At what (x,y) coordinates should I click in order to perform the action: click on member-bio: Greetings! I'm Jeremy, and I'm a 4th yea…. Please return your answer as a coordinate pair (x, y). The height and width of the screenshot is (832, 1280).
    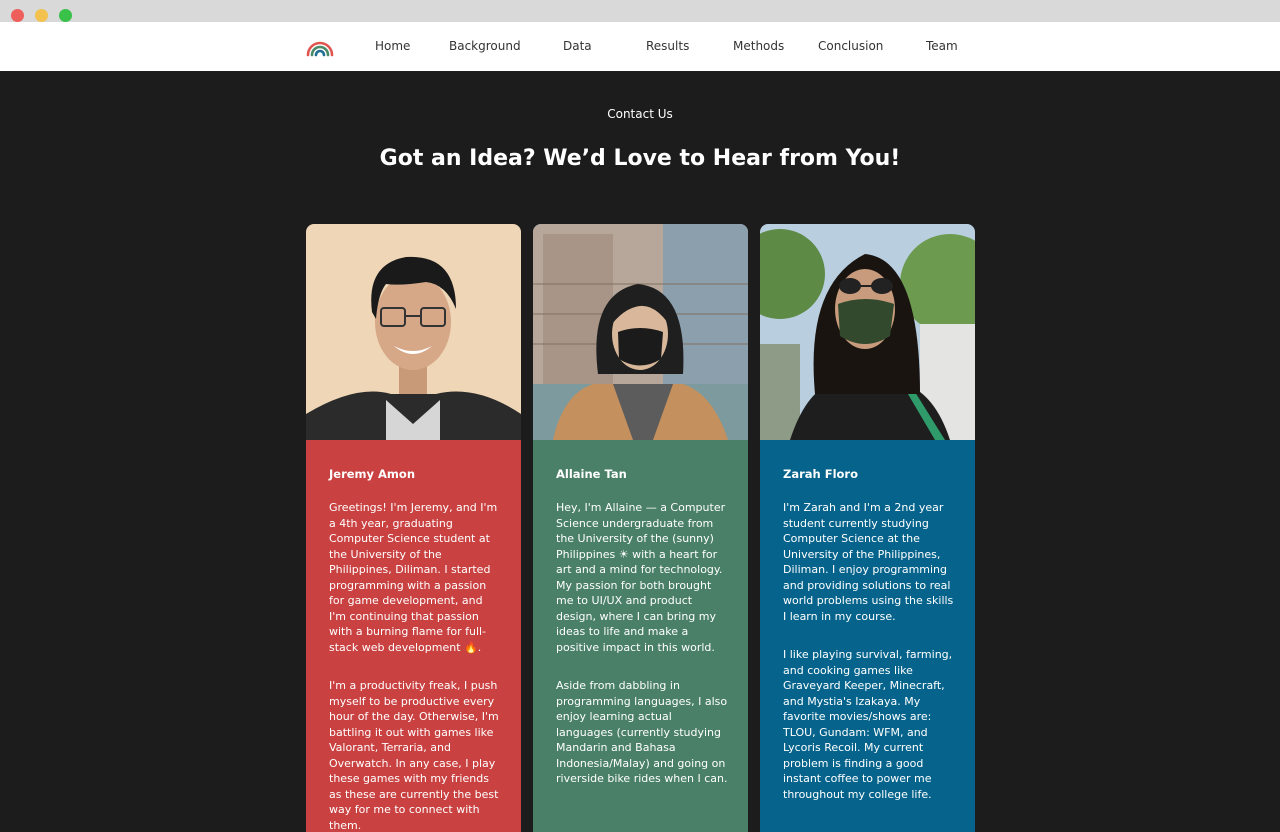
    Looking at the image, I should click on (413, 577).